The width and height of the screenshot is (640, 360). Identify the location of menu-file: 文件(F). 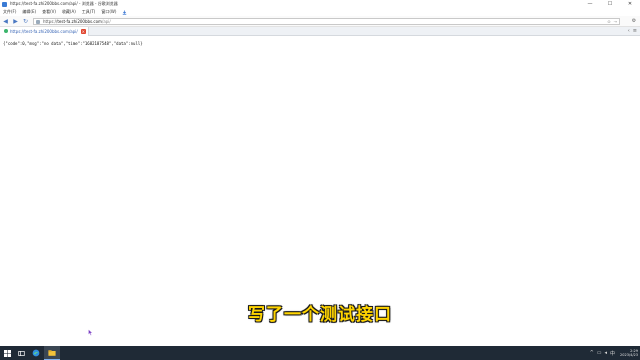
(9, 12).